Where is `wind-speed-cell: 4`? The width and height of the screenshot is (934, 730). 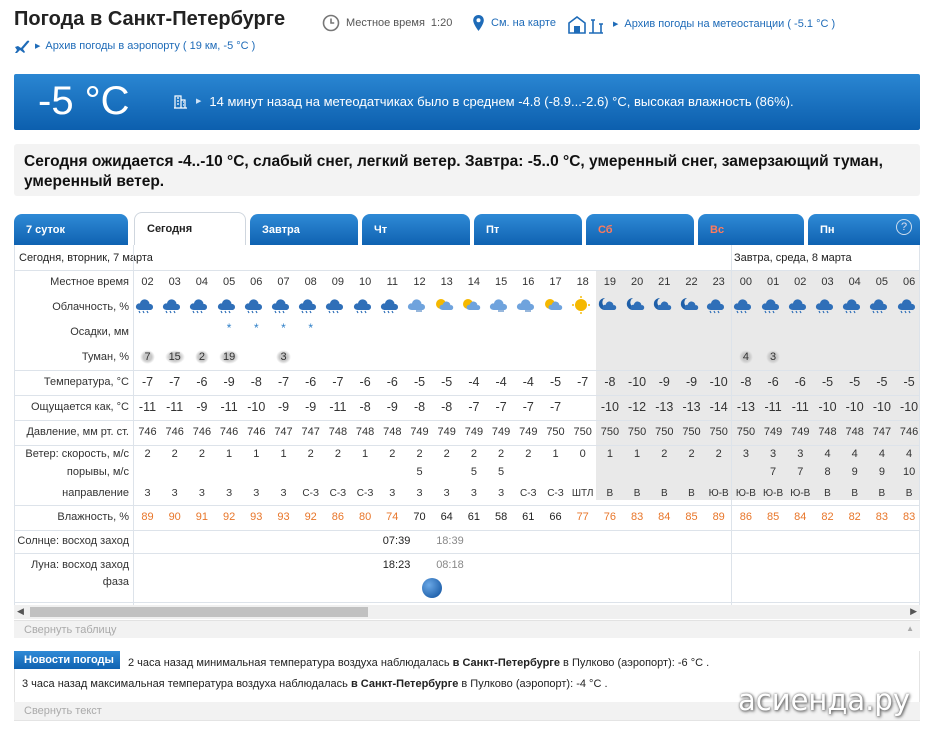 wind-speed-cell: 4 is located at coordinates (881, 454).